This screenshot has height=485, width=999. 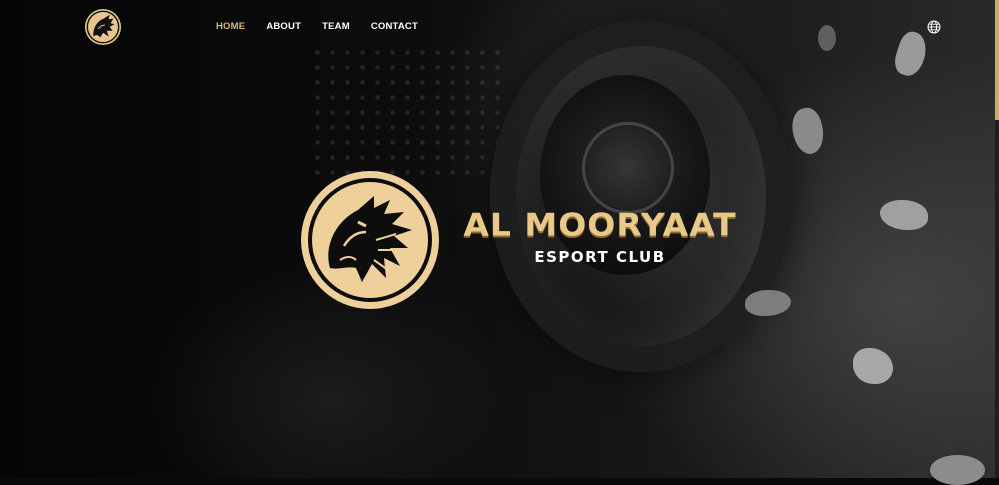 What do you see at coordinates (628, 168) in the screenshot?
I see `headset-logo-emboss` at bounding box center [628, 168].